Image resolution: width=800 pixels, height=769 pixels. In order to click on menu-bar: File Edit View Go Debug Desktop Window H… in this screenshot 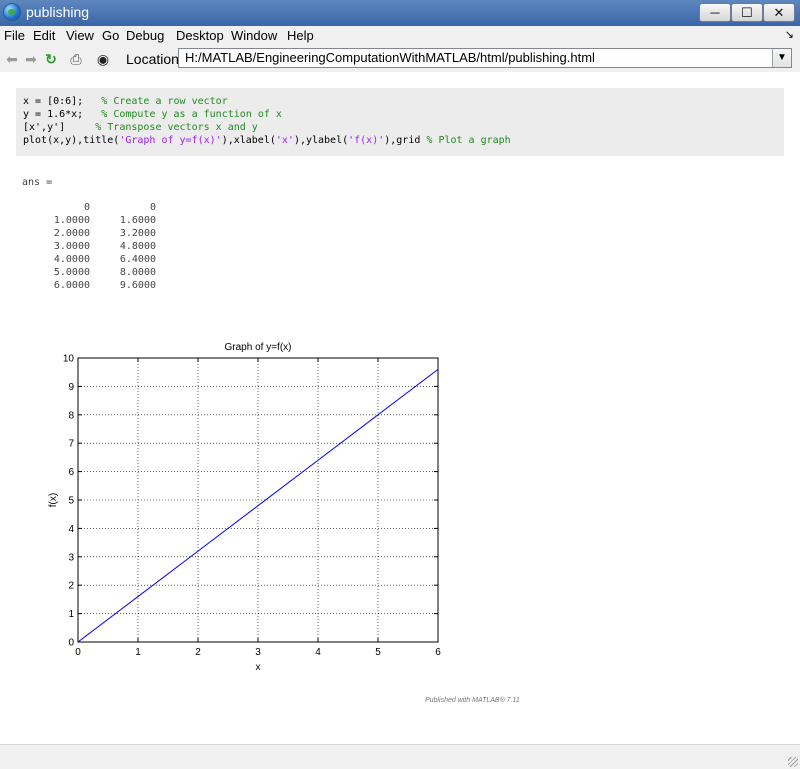, I will do `click(400, 36)`.